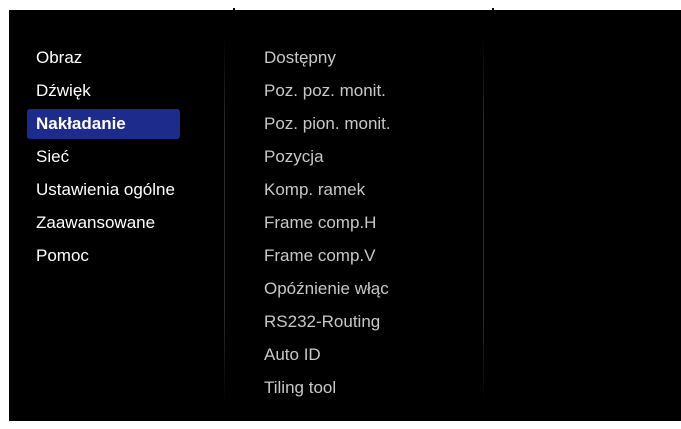 Image resolution: width=681 pixels, height=429 pixels. Describe the element at coordinates (103, 190) in the screenshot. I see `menu-item-ustawienia-ogolne: Ustawienia ogólne` at that location.